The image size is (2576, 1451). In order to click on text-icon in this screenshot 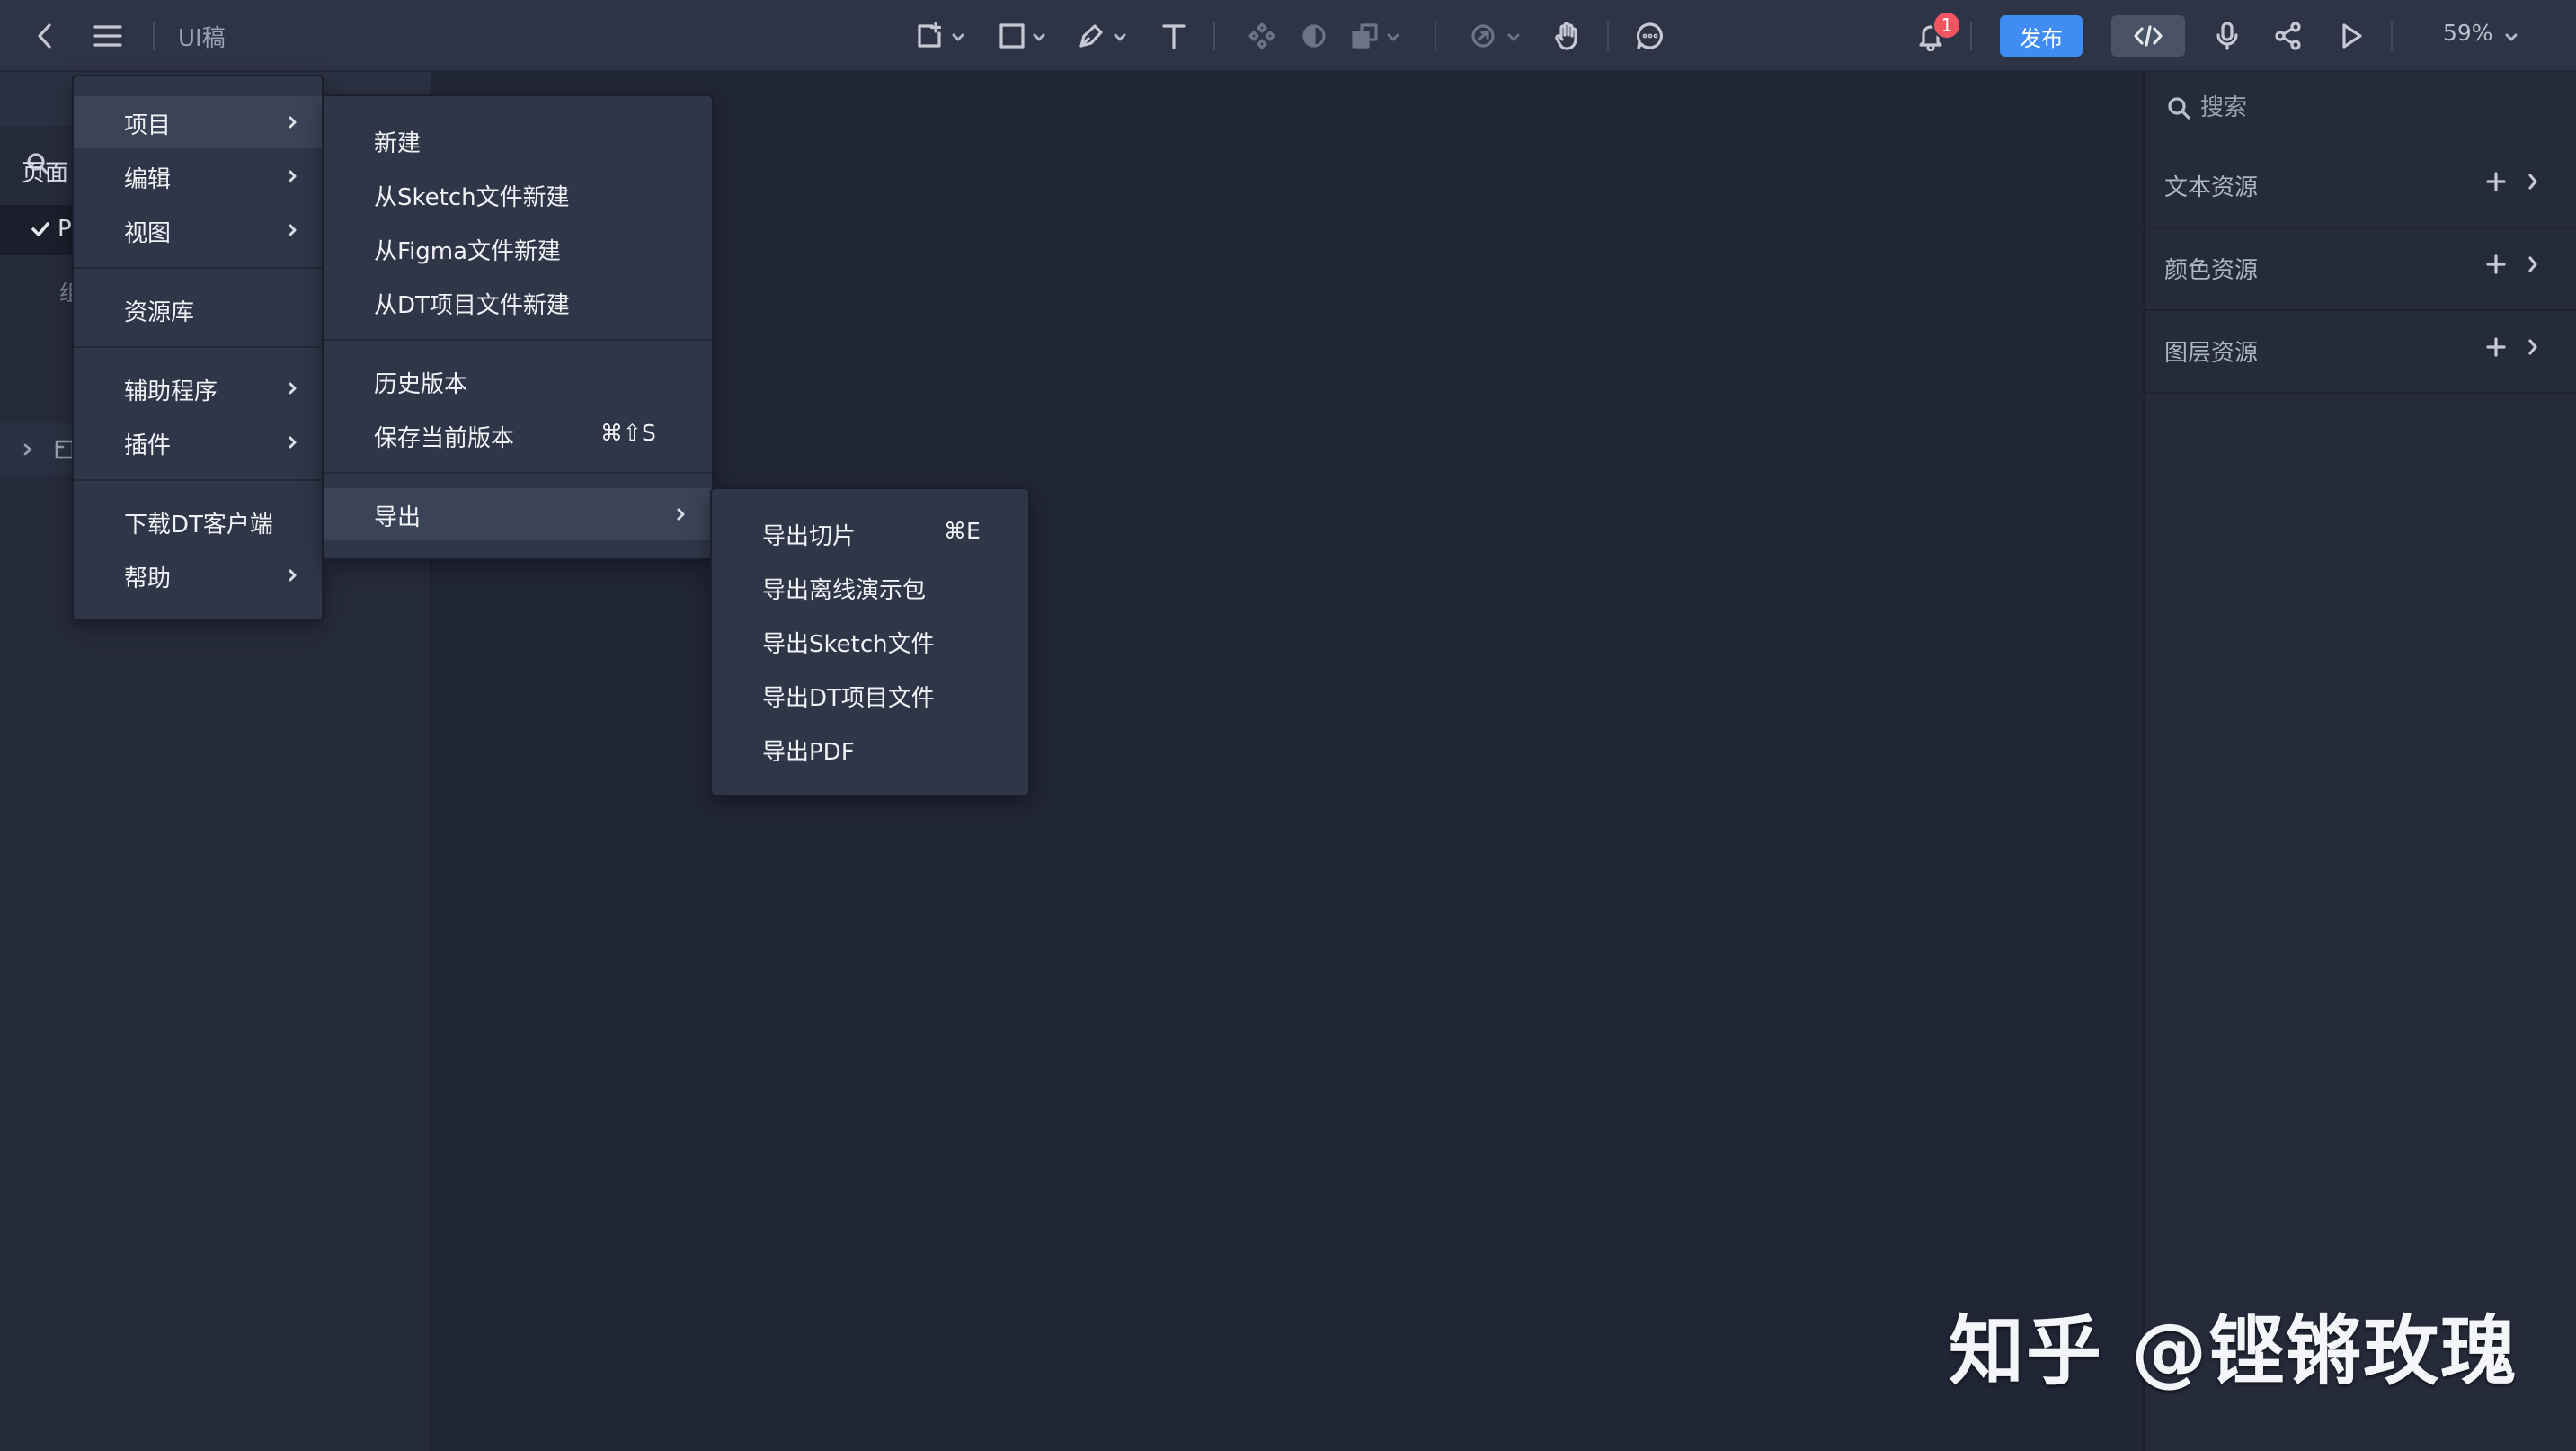, I will do `click(1174, 36)`.